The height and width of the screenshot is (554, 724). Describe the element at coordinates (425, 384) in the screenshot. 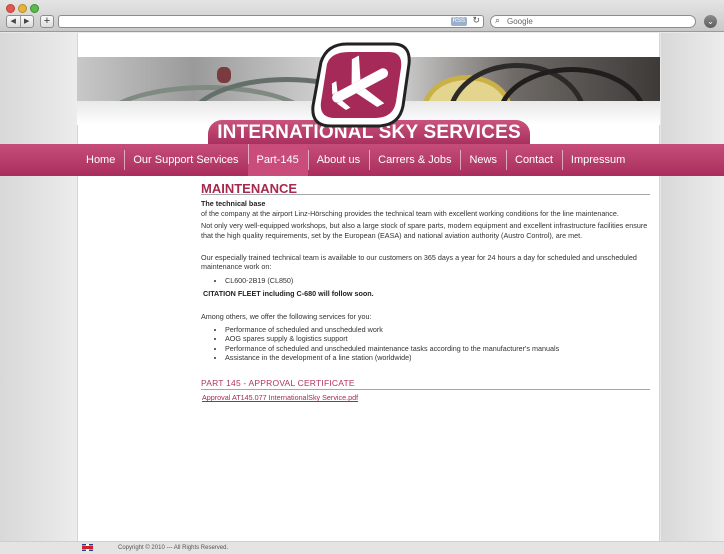

I see `certificate-heading: PART 145 - APPROVAL CERTIFICATE` at that location.